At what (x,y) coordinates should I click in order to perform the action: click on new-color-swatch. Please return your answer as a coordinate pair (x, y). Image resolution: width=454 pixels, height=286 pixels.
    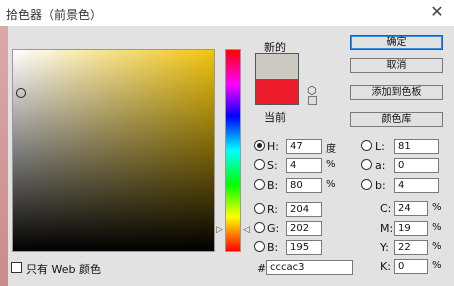
    Looking at the image, I should click on (277, 66).